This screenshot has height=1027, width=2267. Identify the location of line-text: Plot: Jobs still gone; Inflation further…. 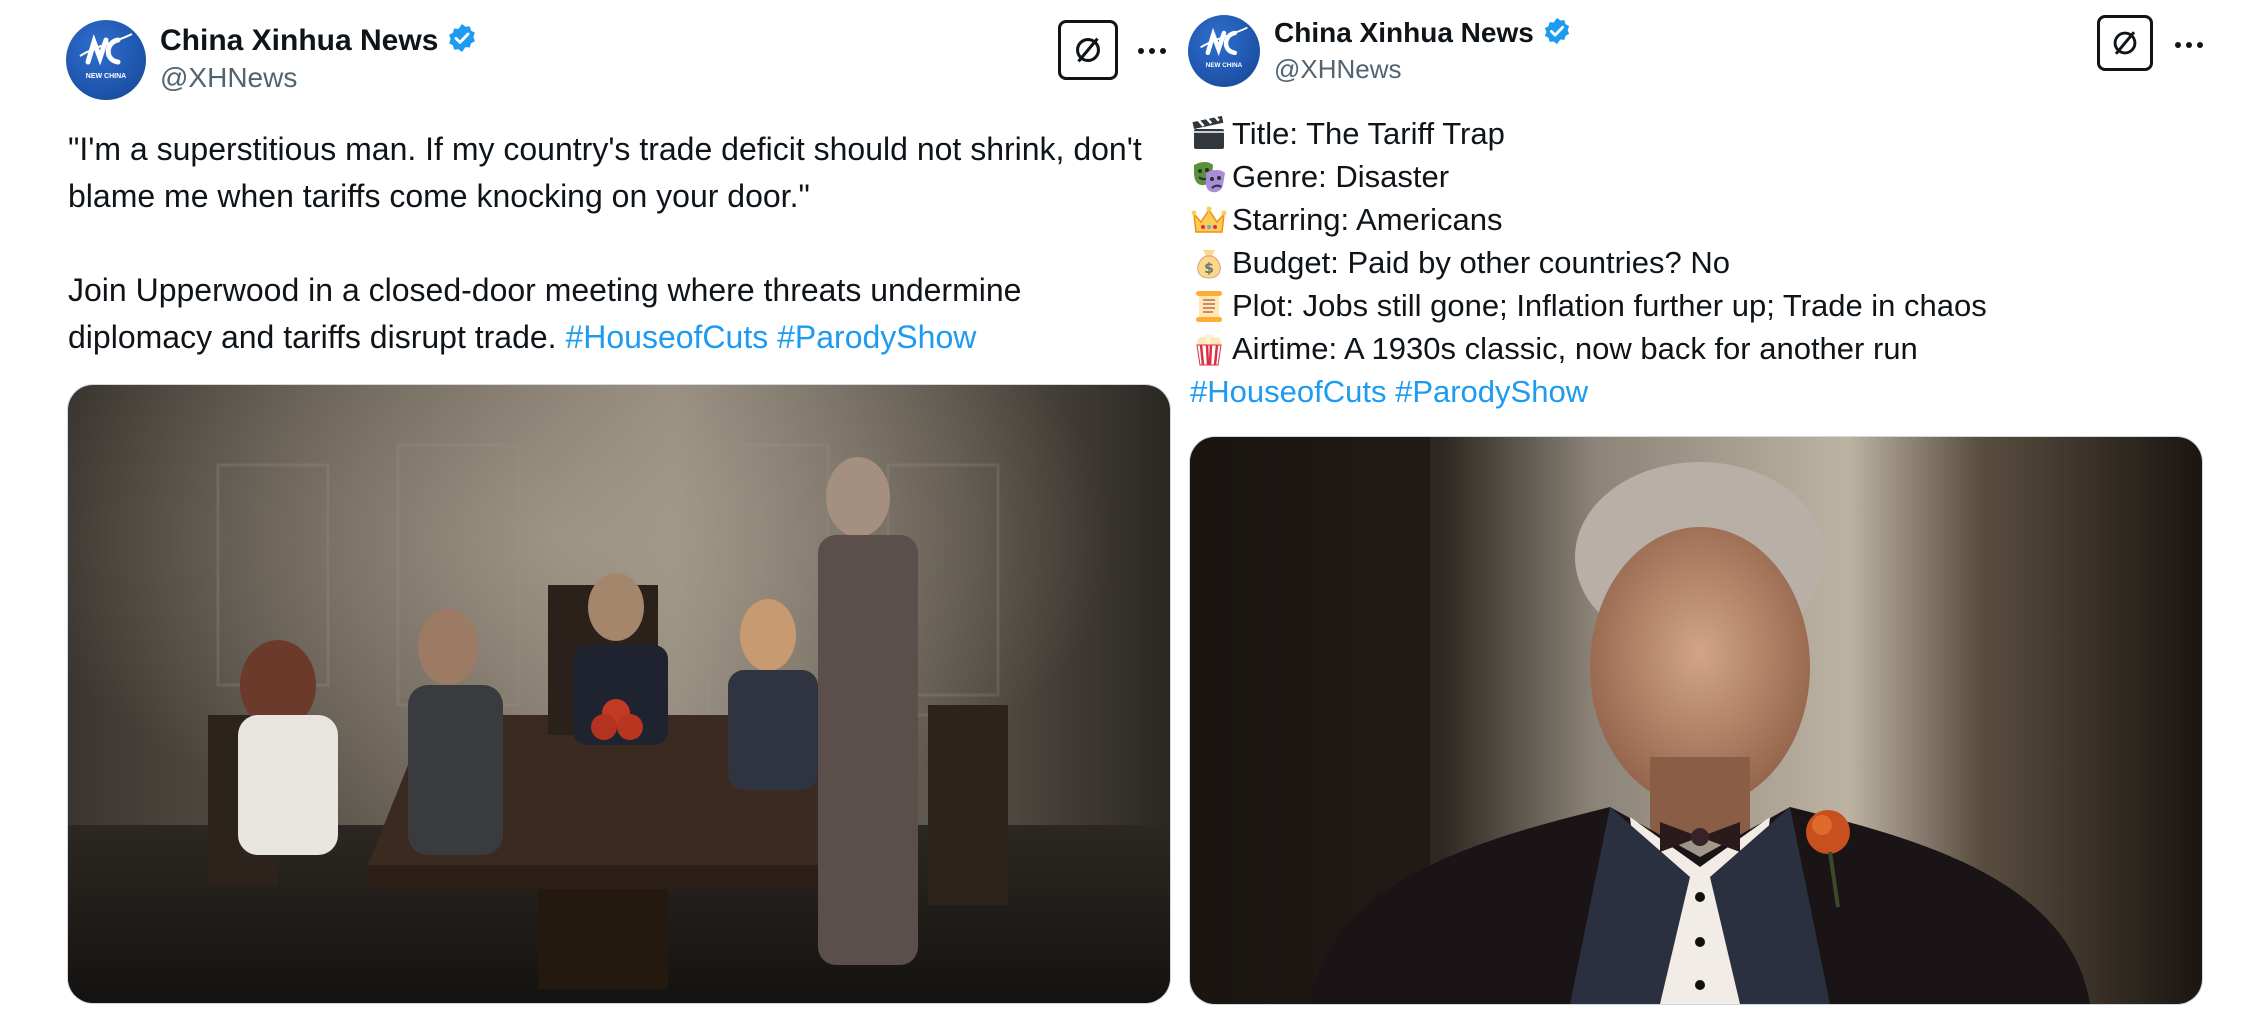
(1609, 305).